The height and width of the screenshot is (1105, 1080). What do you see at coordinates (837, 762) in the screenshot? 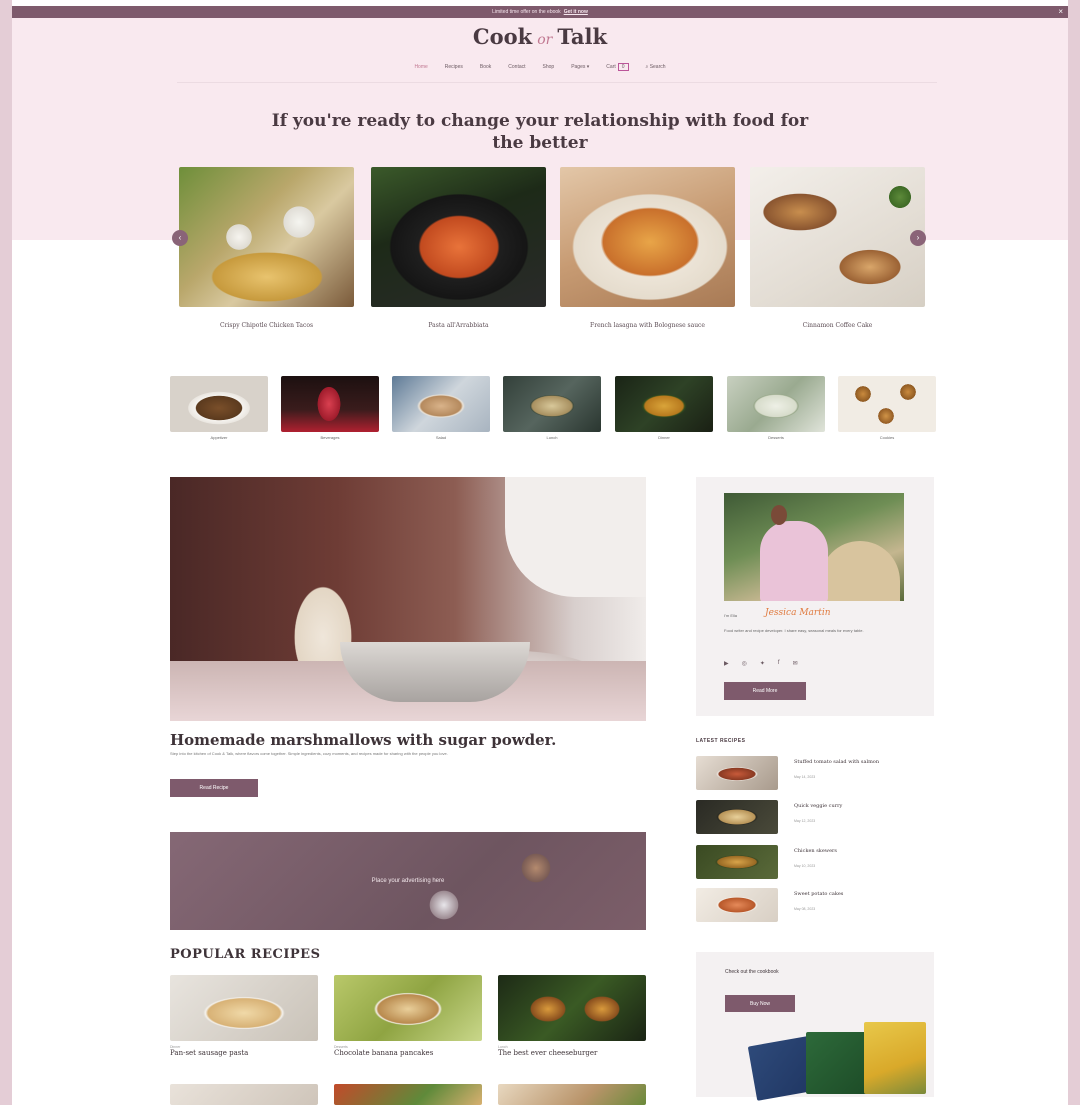
I see `latest-recipe-title: Stuffed tomato salad with salmon` at bounding box center [837, 762].